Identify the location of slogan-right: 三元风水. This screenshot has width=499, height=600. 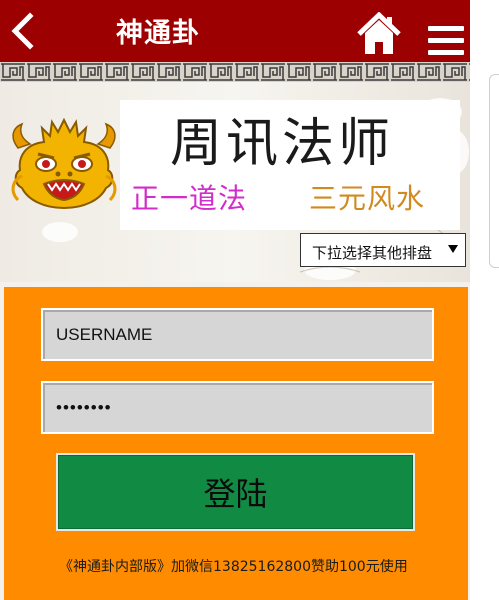
(367, 198).